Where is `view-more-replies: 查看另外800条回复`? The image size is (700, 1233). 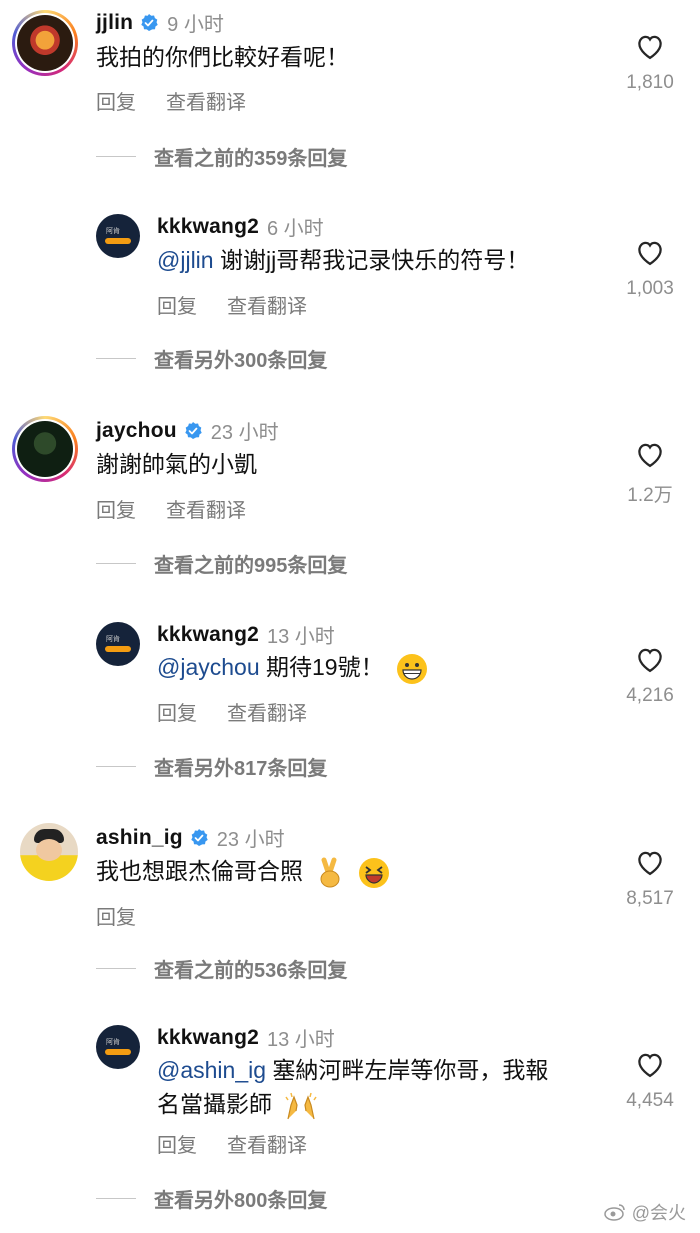
view-more-replies: 查看另外800条回复 is located at coordinates (211, 1198).